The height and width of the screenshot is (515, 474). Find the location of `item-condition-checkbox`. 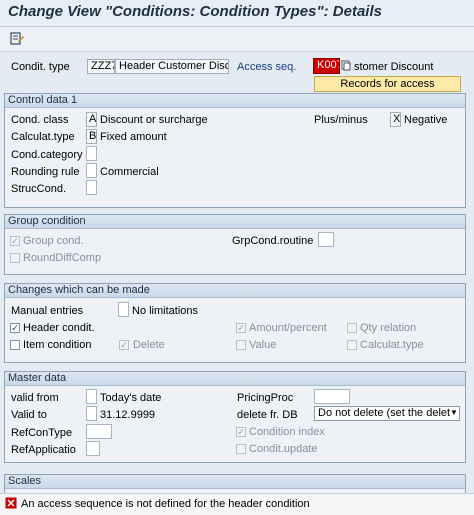

item-condition-checkbox is located at coordinates (15, 345).